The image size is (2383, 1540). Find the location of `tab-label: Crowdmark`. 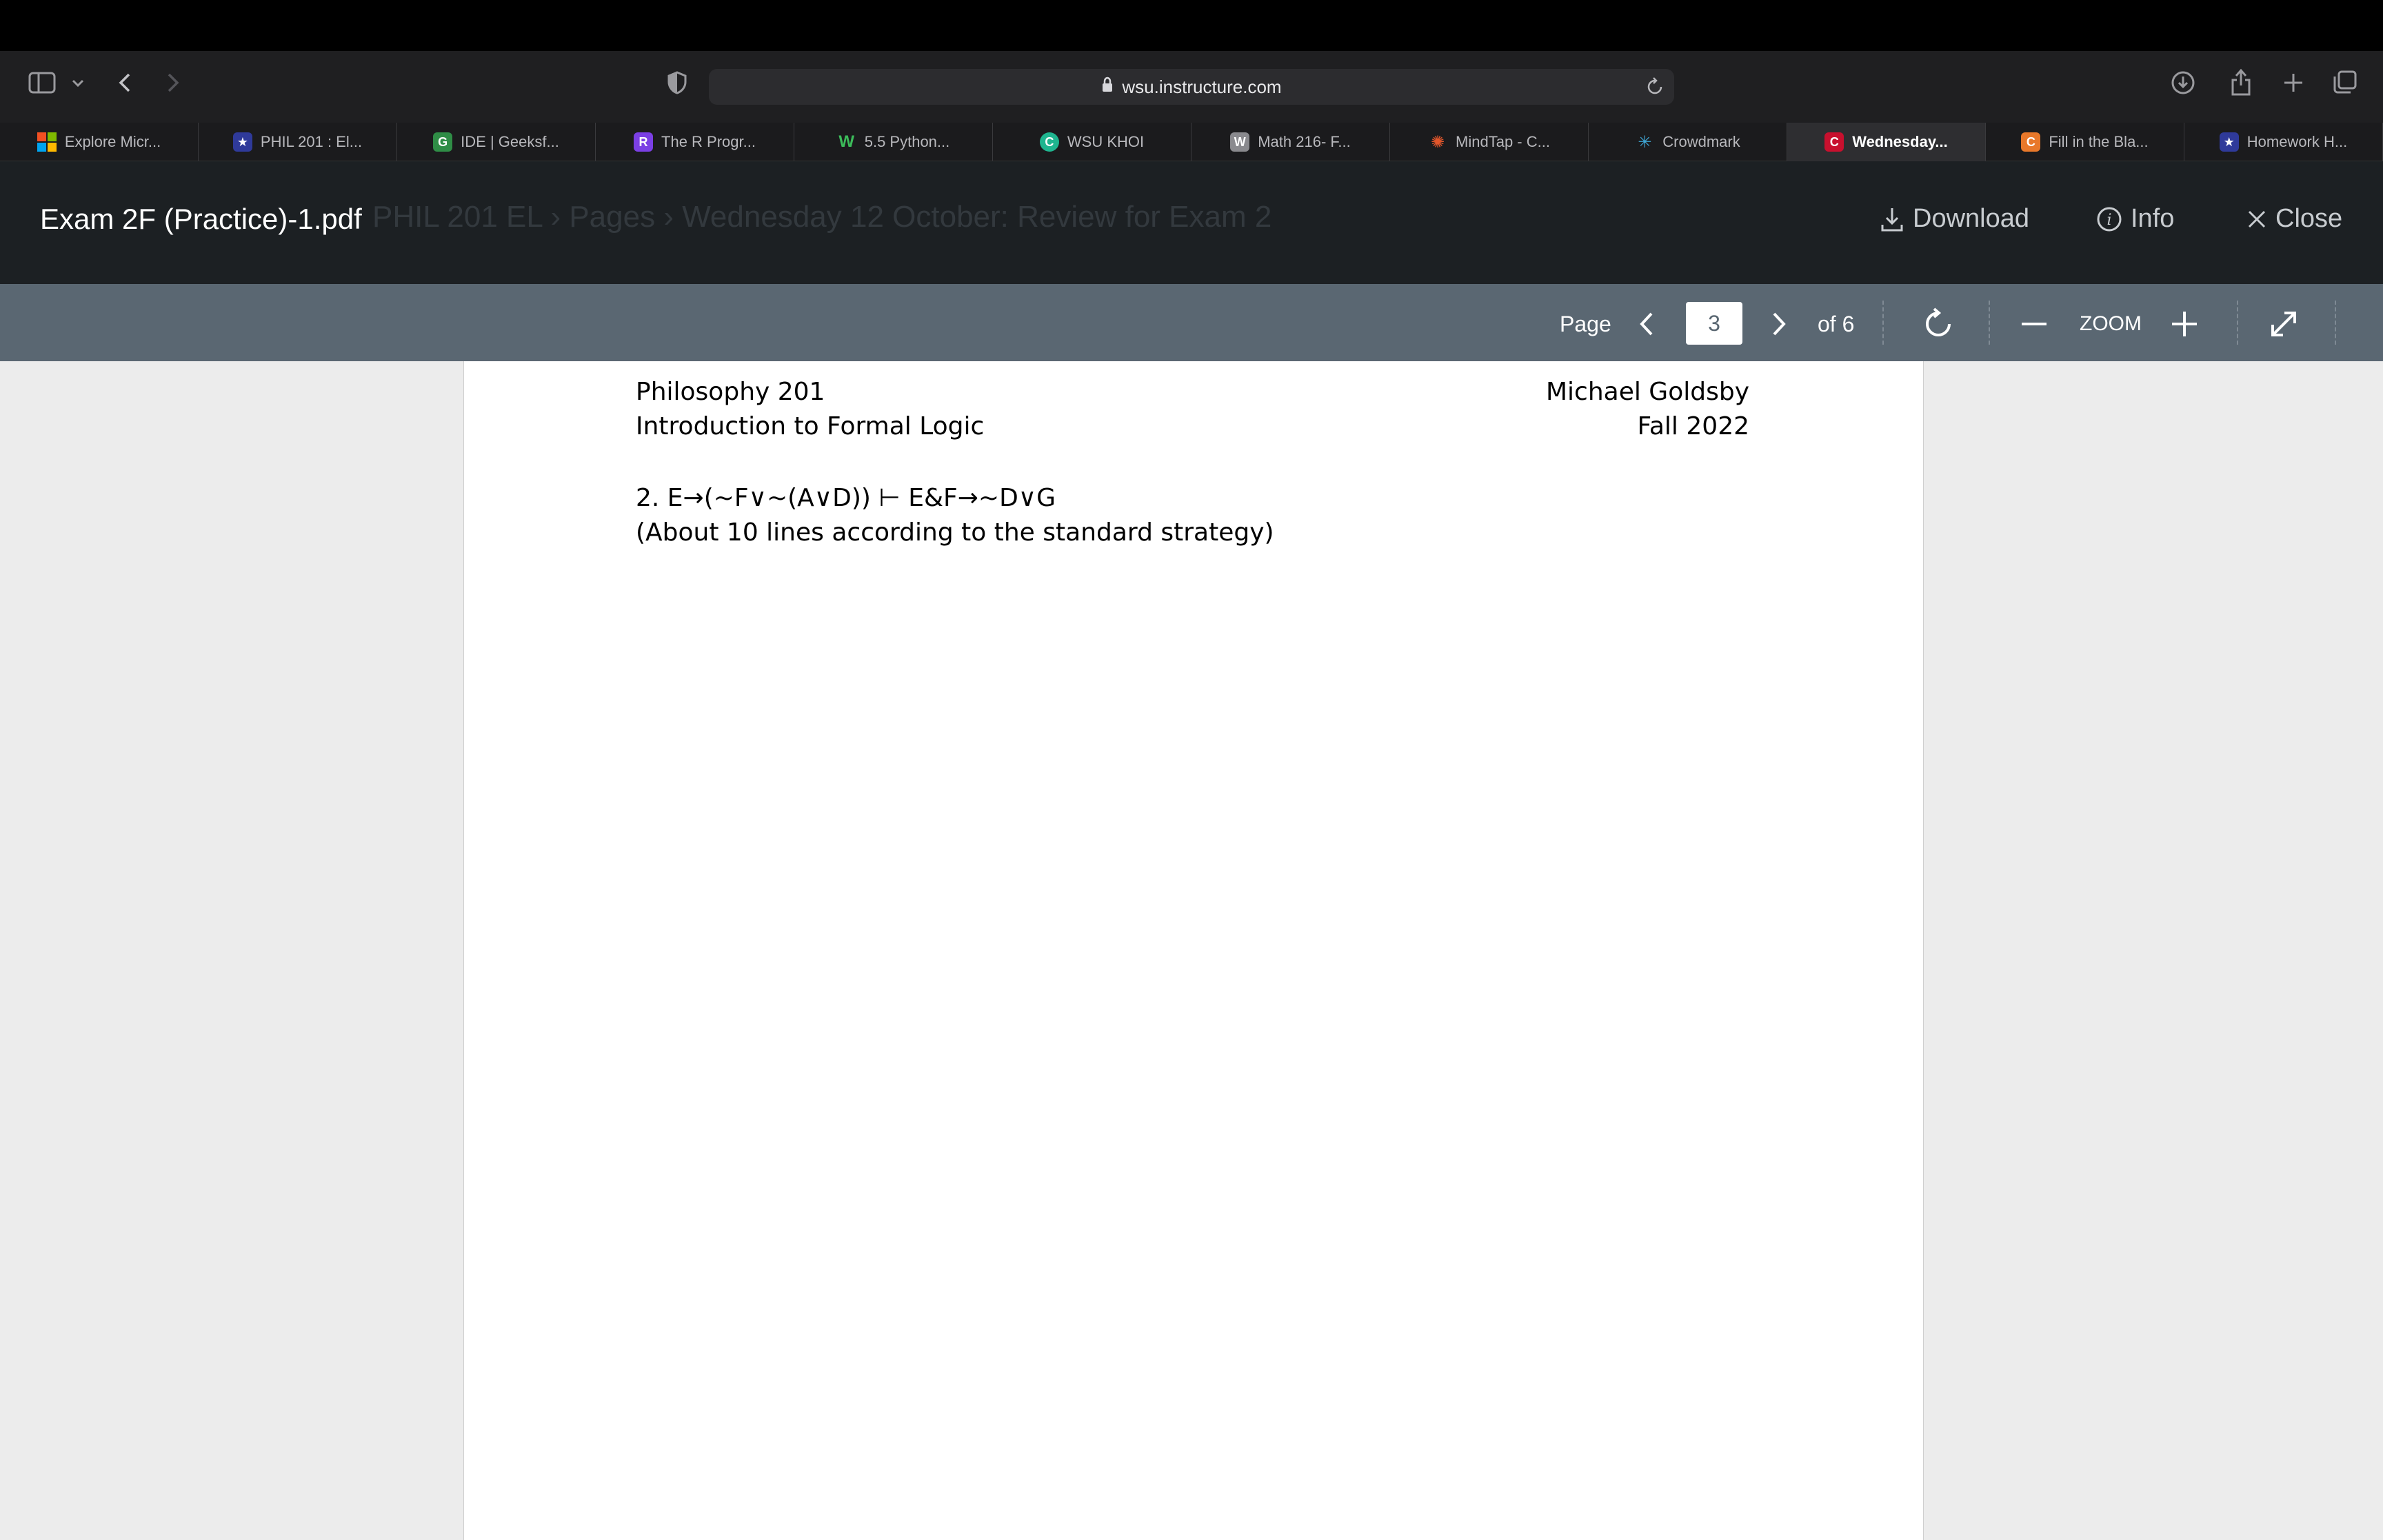

tab-label: Crowdmark is located at coordinates (1701, 142).